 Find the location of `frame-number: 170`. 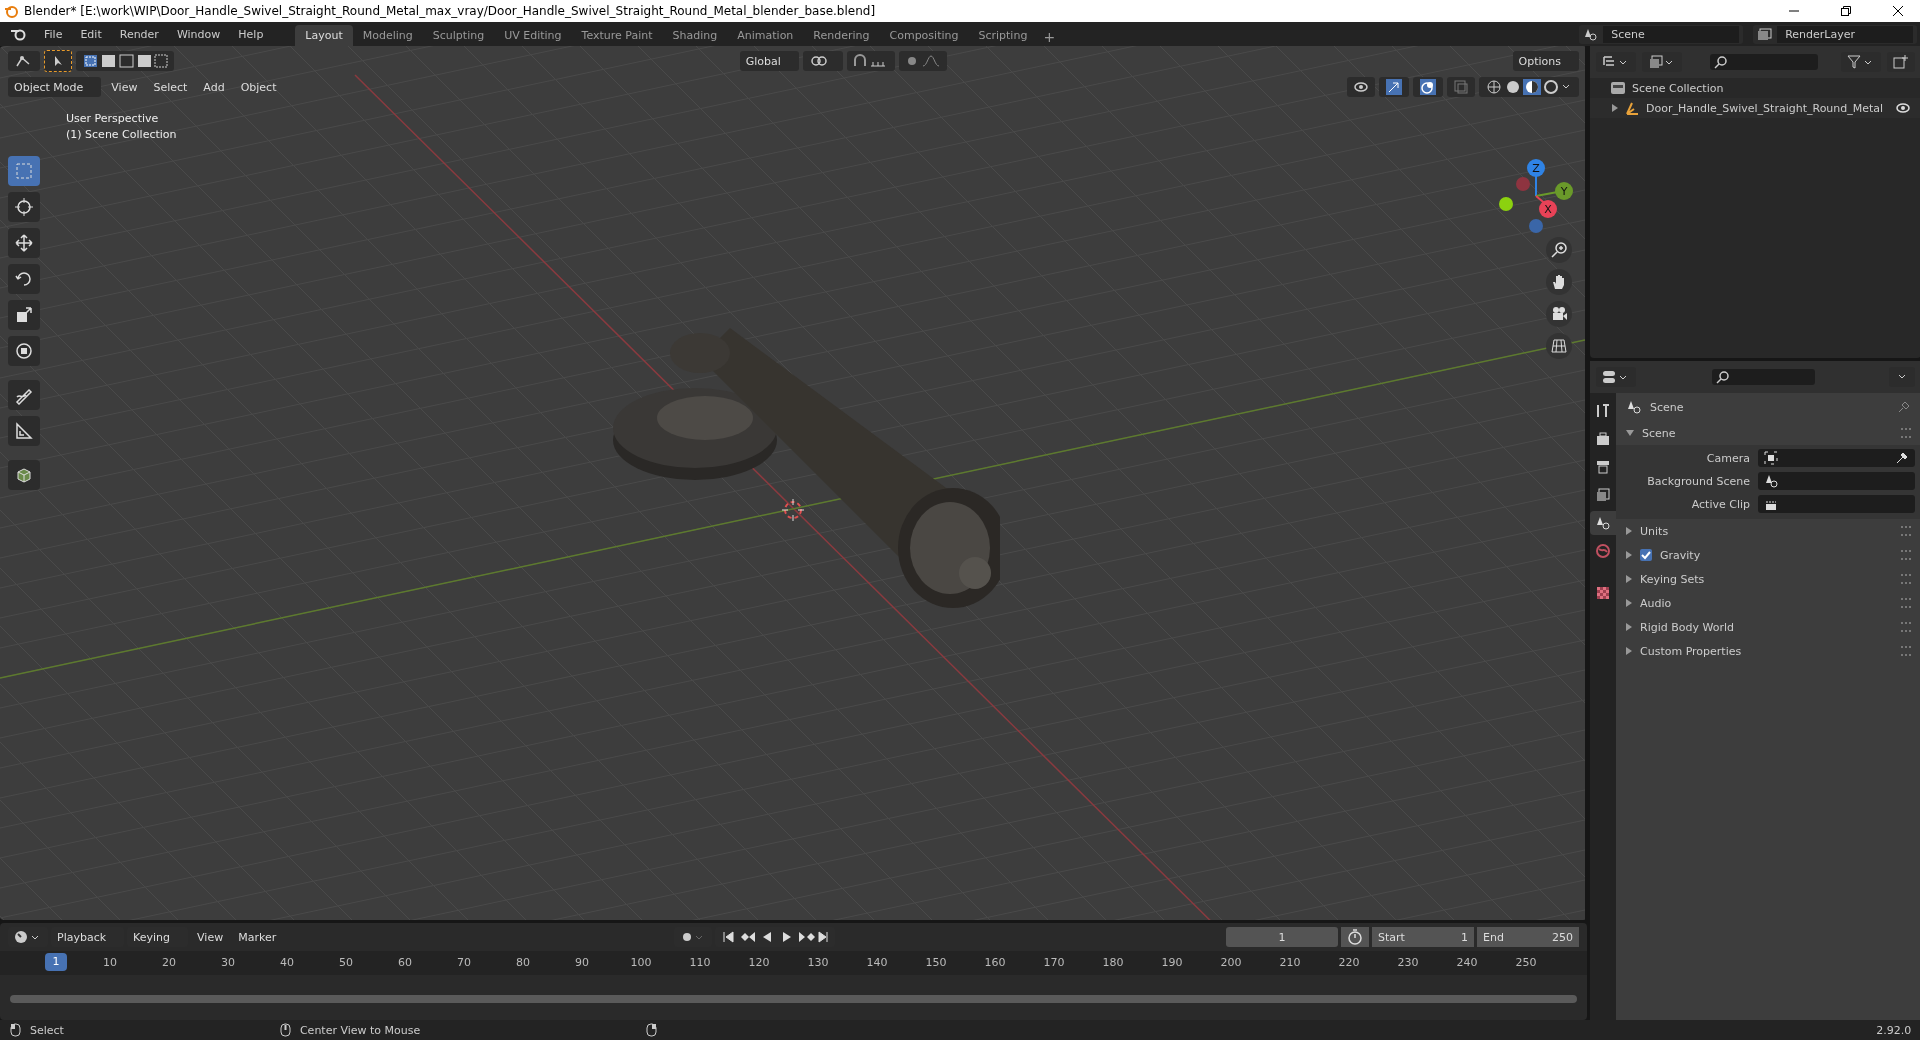

frame-number: 170 is located at coordinates (1054, 962).